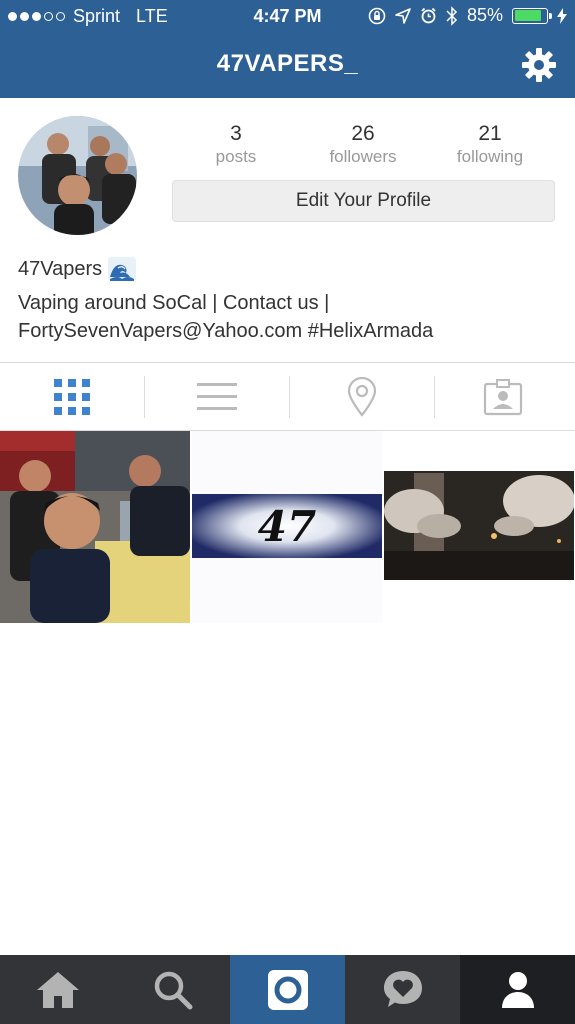 The height and width of the screenshot is (1024, 575). What do you see at coordinates (287, 63) in the screenshot?
I see `page-title: 47VAPERS_` at bounding box center [287, 63].